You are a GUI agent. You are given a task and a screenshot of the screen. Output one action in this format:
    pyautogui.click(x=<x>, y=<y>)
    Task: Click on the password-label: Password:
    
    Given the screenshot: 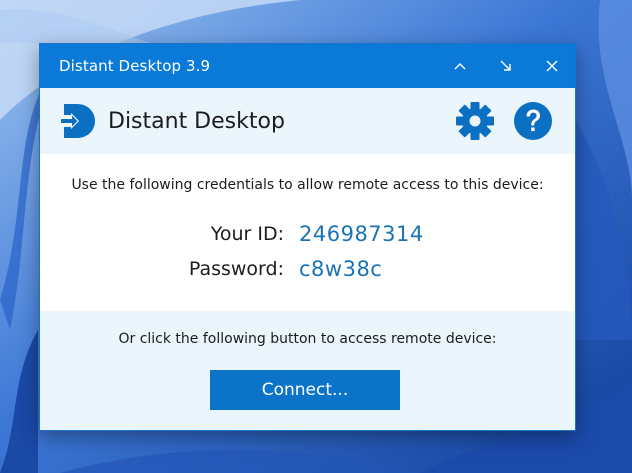 What is the action you would take?
    pyautogui.click(x=236, y=269)
    